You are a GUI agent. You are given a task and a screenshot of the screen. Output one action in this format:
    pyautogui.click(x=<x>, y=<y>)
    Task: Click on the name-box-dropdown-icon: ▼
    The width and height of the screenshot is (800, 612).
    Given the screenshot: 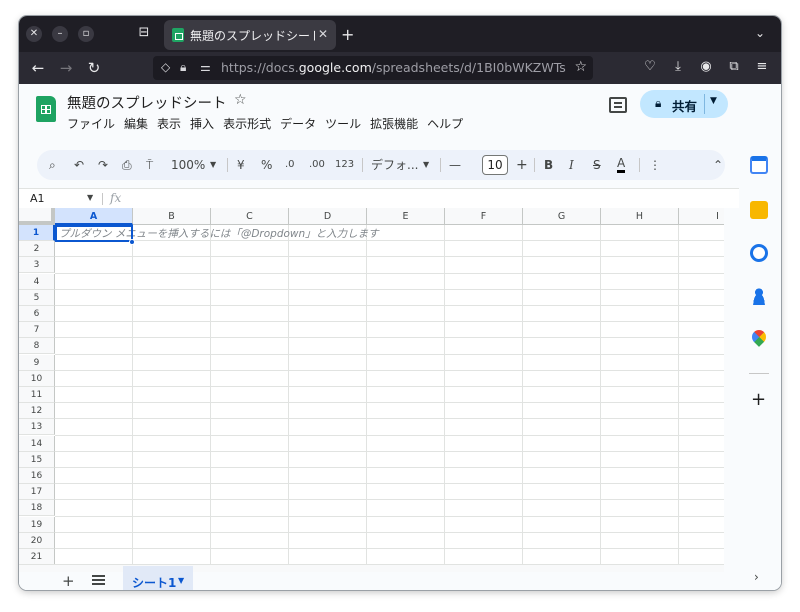 What is the action you would take?
    pyautogui.click(x=90, y=197)
    